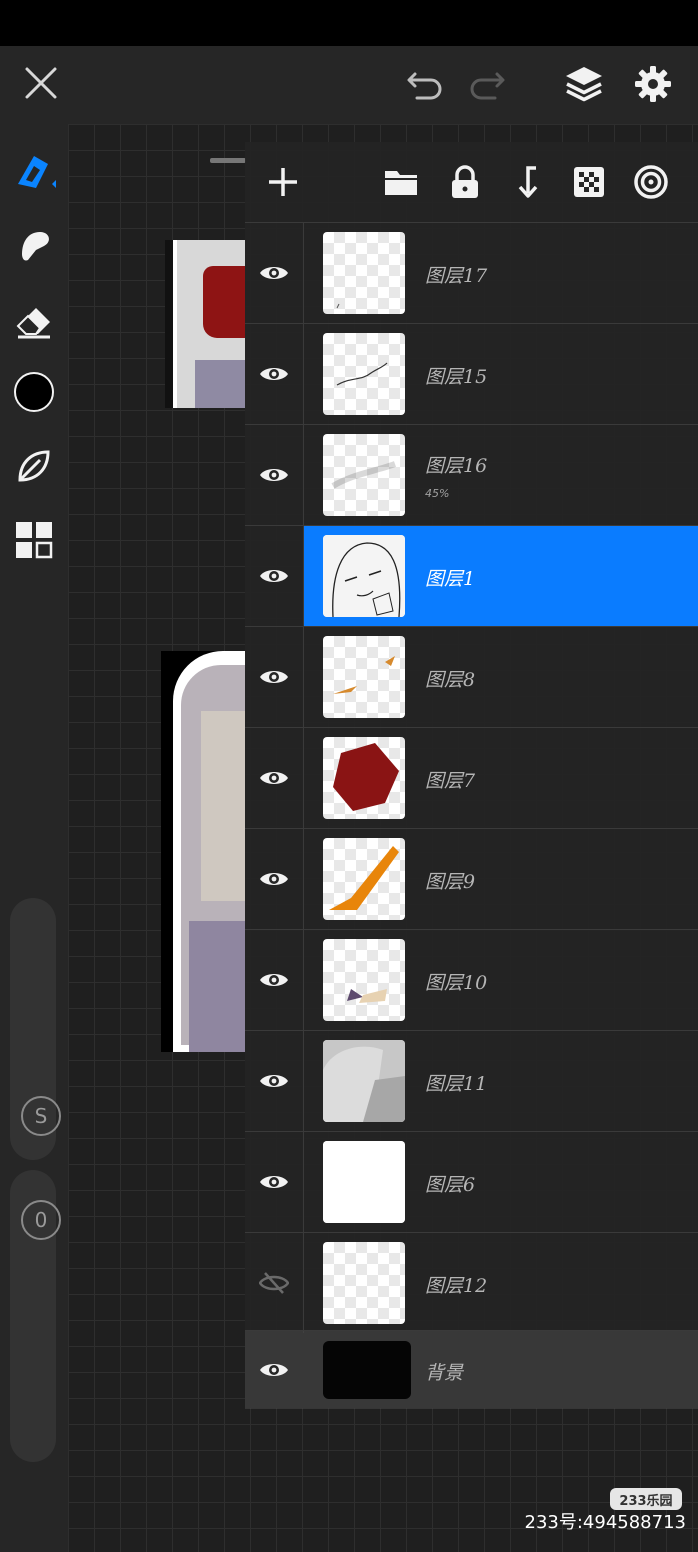 This screenshot has width=698, height=1552. I want to click on add-layer-icon, so click(283, 182).